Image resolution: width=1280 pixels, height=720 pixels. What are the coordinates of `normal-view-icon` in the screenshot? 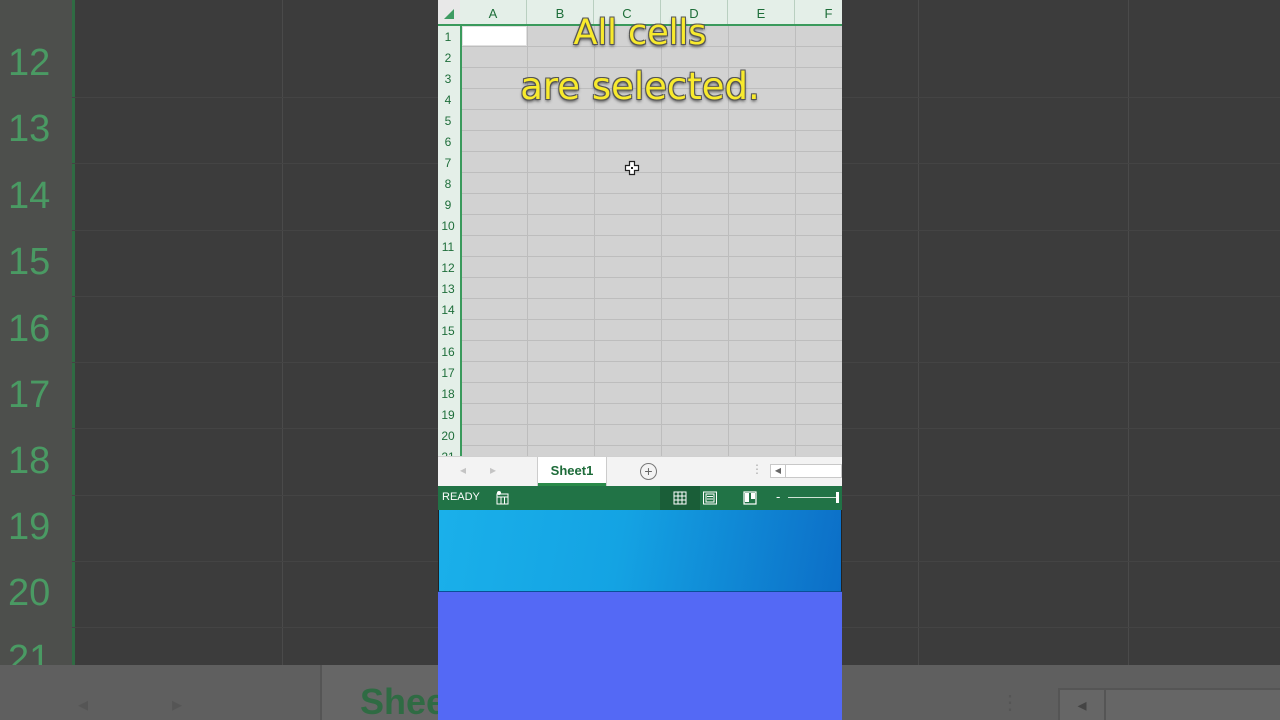 It's located at (680, 498).